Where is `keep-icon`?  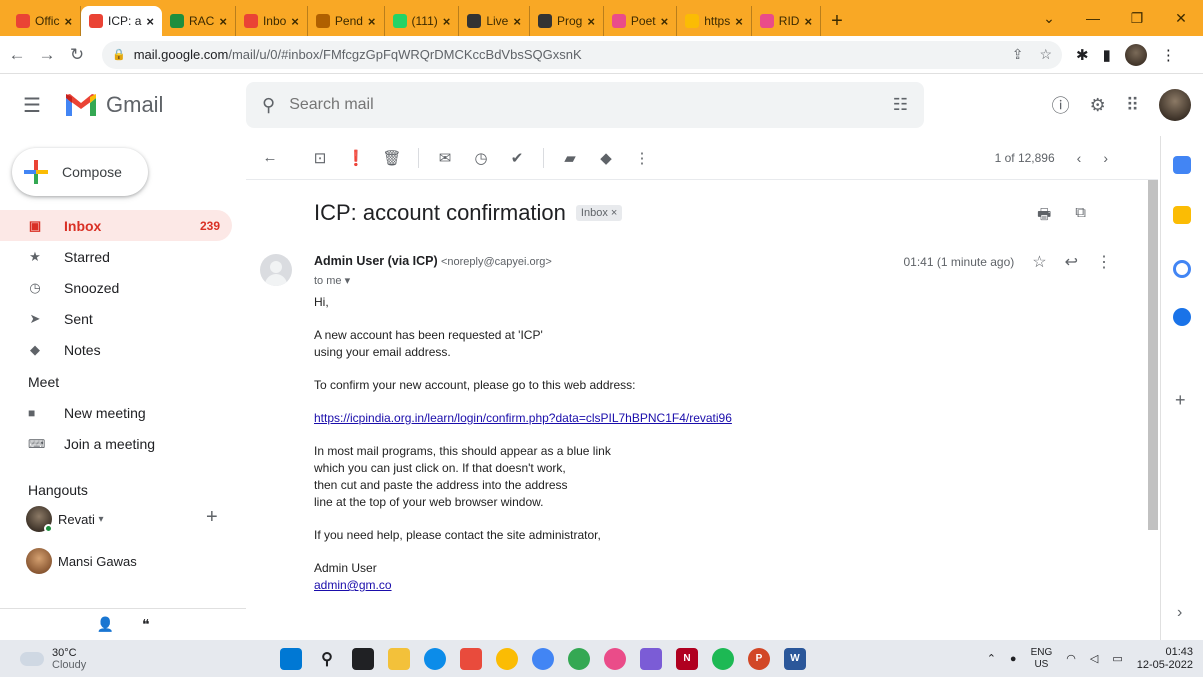
keep-icon is located at coordinates (1182, 215).